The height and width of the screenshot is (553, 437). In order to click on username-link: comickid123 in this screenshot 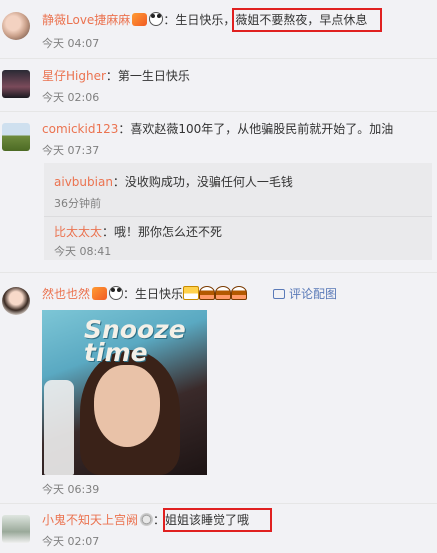, I will do `click(80, 129)`.